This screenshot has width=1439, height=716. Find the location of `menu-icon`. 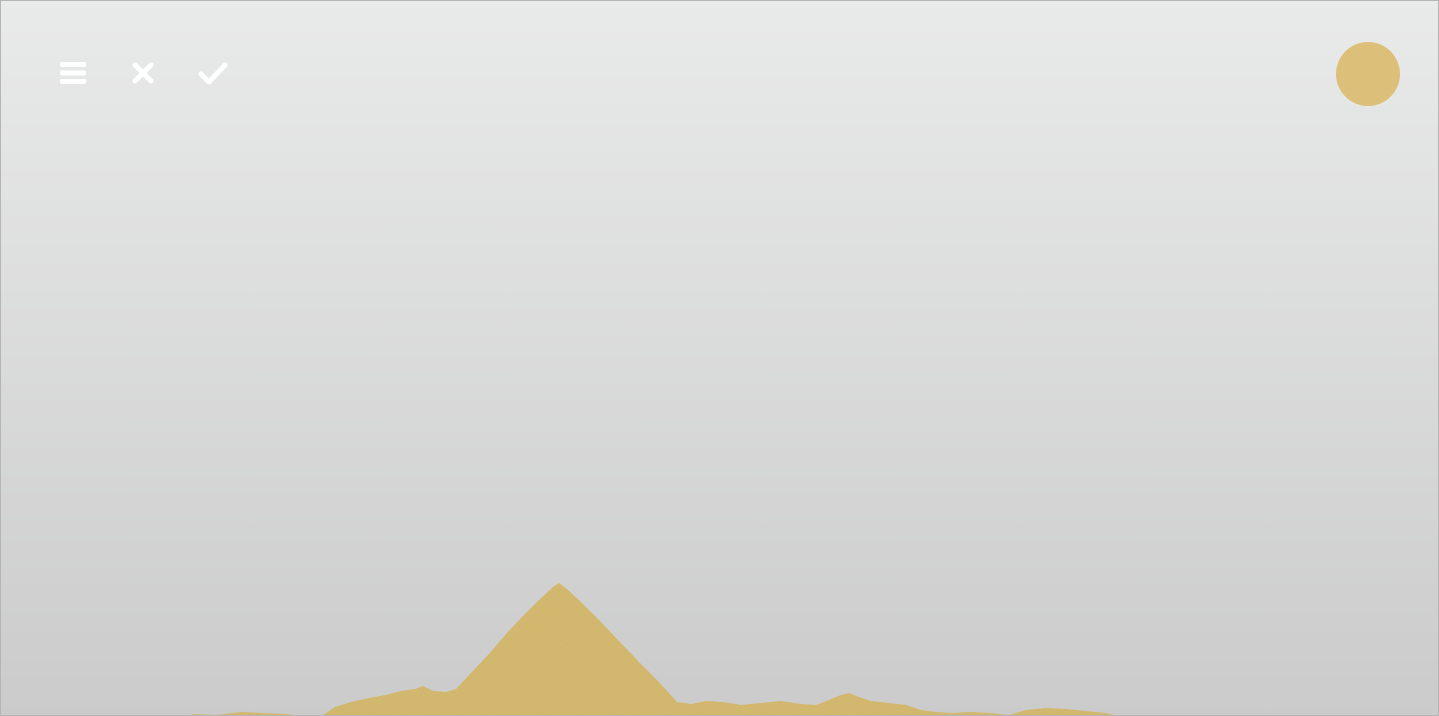

menu-icon is located at coordinates (73, 73).